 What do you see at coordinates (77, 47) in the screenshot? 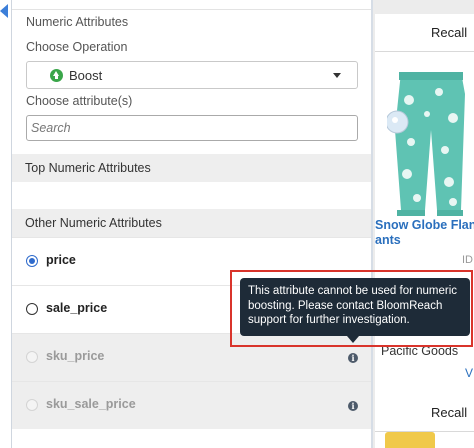
I see `choose-operation-label: Choose Operation` at bounding box center [77, 47].